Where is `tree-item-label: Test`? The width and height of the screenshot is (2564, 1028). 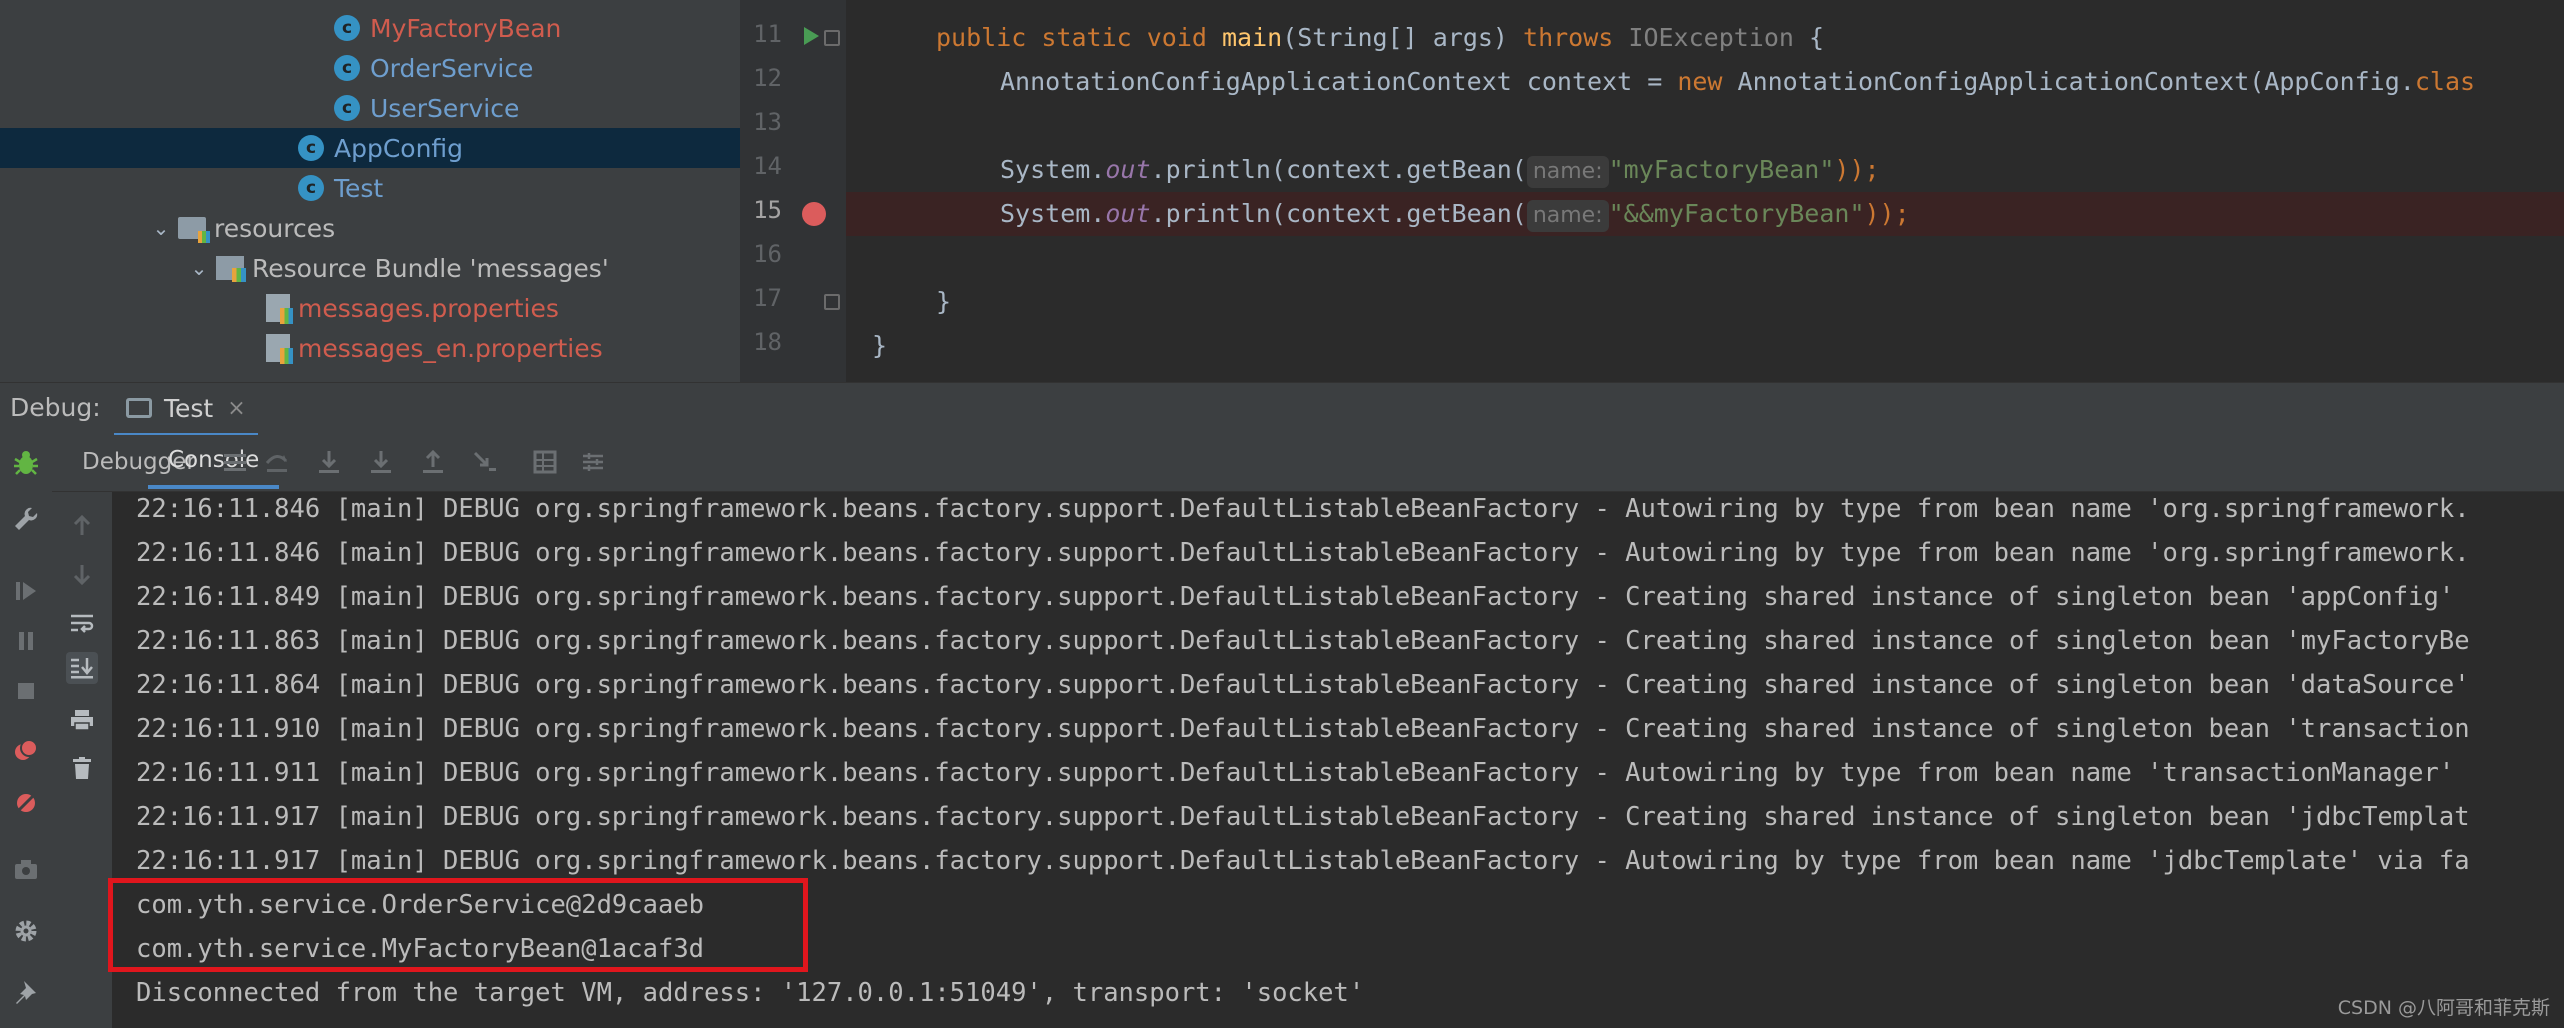
tree-item-label: Test is located at coordinates (359, 188).